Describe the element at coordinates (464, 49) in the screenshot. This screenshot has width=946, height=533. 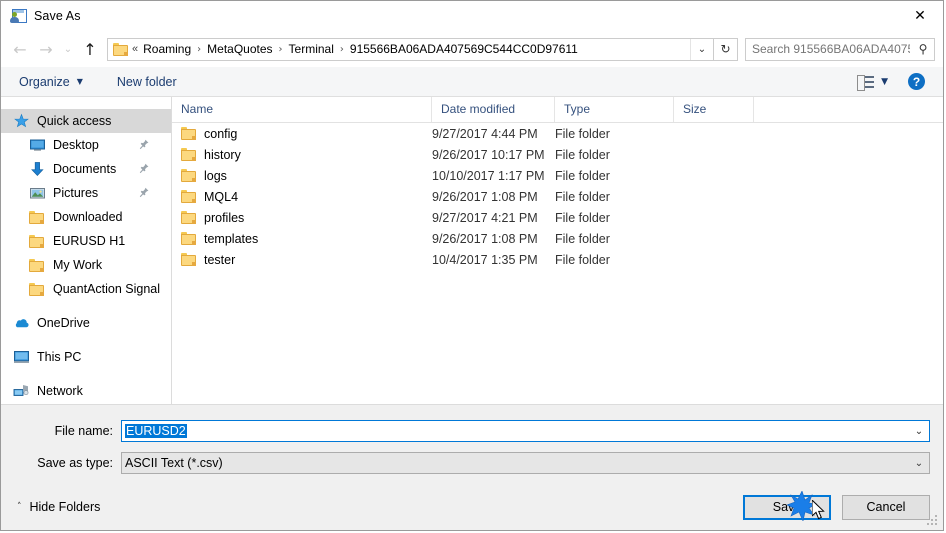
I see `breadcrumb-item-instance-id: 915566BA06ADA407569C544CC0D97611` at that location.